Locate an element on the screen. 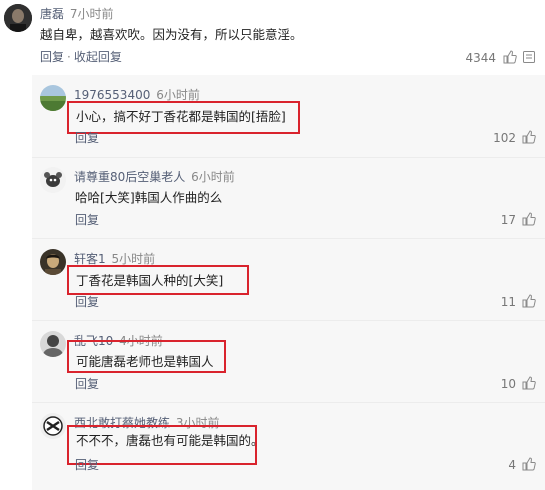 The image size is (545, 490). reply-author: 轩客1 5小时前 is located at coordinates (114, 259).